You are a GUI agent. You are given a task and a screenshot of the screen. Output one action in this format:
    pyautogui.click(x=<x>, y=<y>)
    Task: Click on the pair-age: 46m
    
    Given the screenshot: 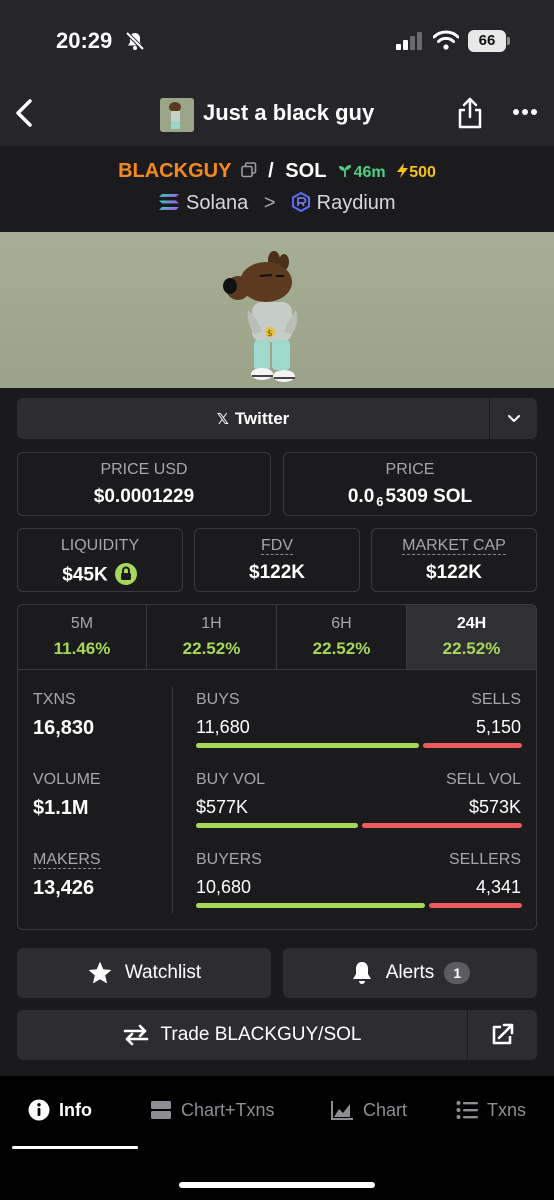 What is the action you would take?
    pyautogui.click(x=362, y=172)
    